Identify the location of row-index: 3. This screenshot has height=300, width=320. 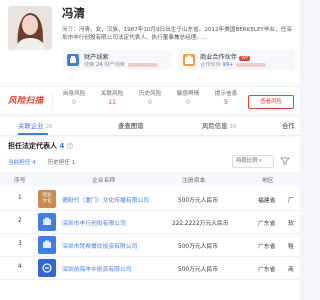
(20, 244).